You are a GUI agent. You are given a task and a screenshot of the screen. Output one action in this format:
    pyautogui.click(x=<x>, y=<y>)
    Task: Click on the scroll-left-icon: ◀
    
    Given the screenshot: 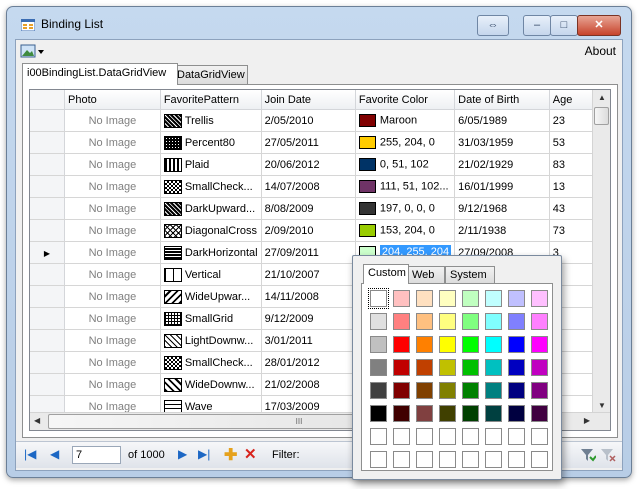 What is the action you would take?
    pyautogui.click(x=37, y=420)
    